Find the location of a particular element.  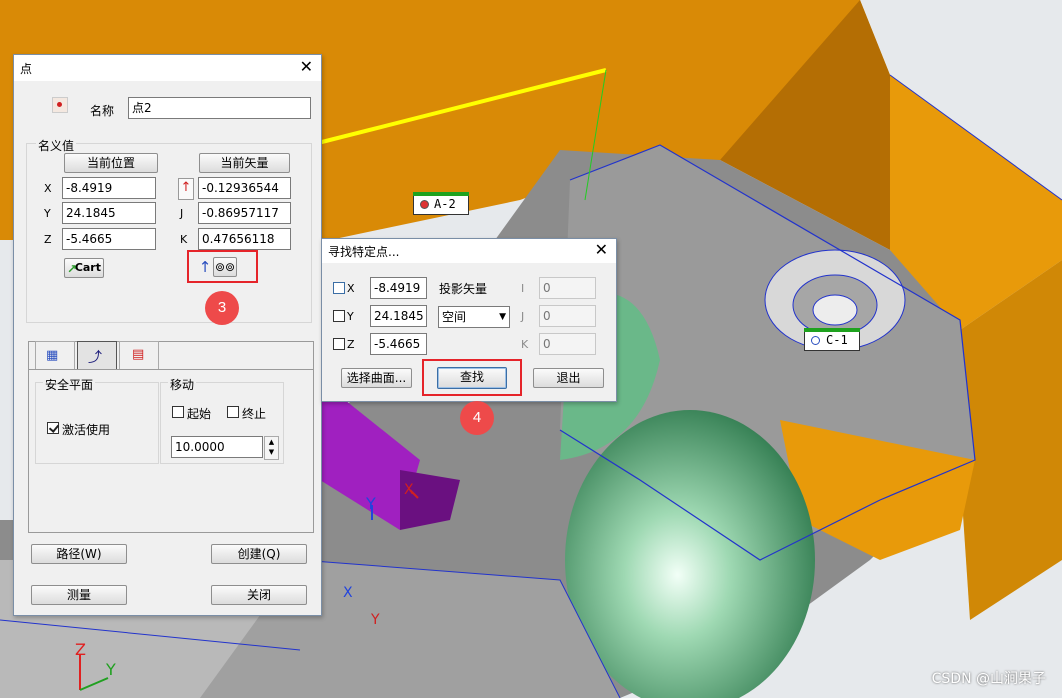

point-icon is located at coordinates (60, 105).